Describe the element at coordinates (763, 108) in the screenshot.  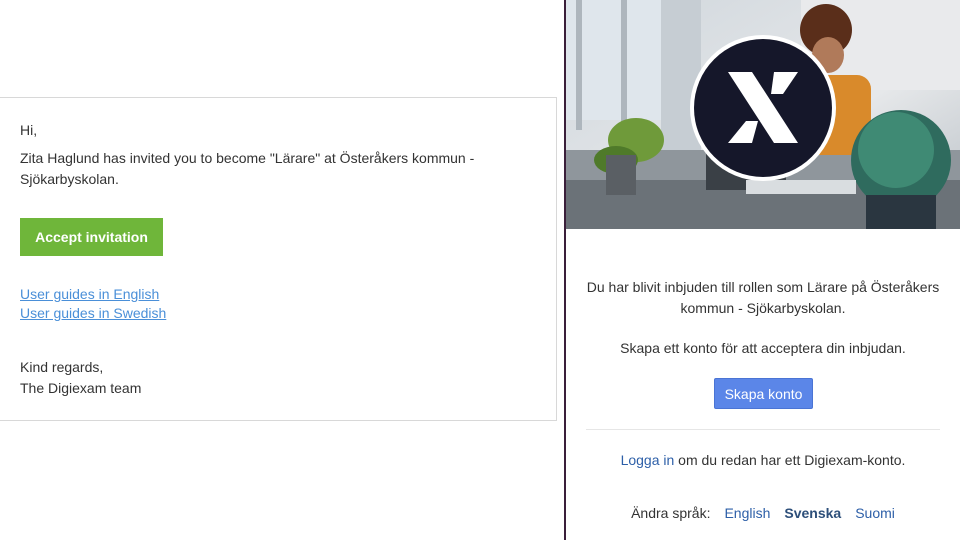
I see `digiexam-x-logo-icon` at that location.